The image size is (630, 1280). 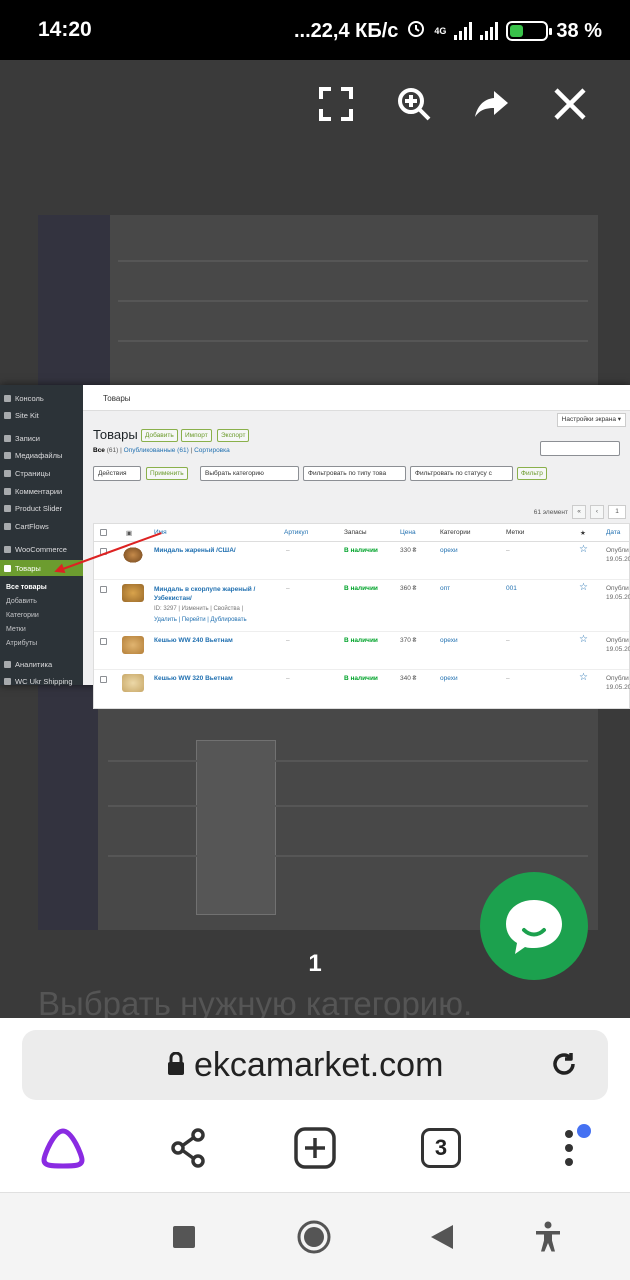 What do you see at coordinates (26, 526) in the screenshot?
I see `sidebar-item-cartflows: CartFlows` at bounding box center [26, 526].